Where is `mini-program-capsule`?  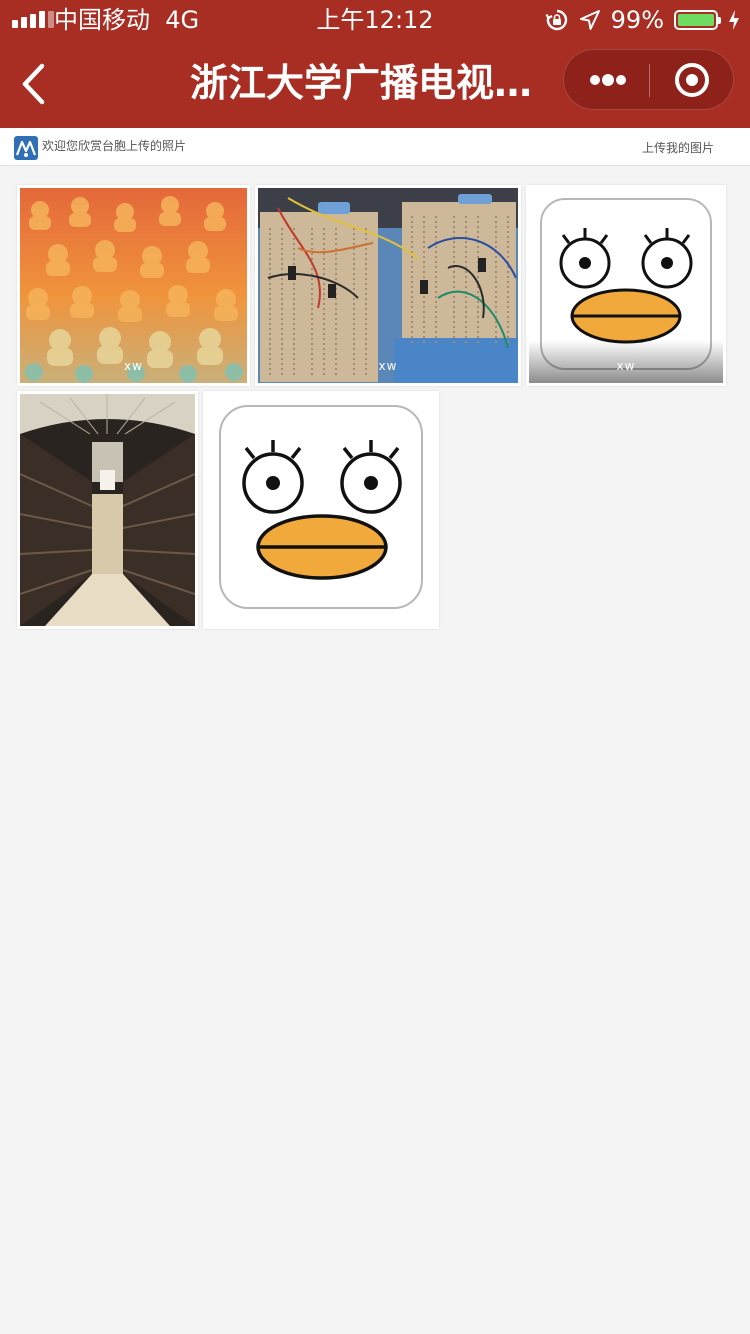 mini-program-capsule is located at coordinates (648, 79).